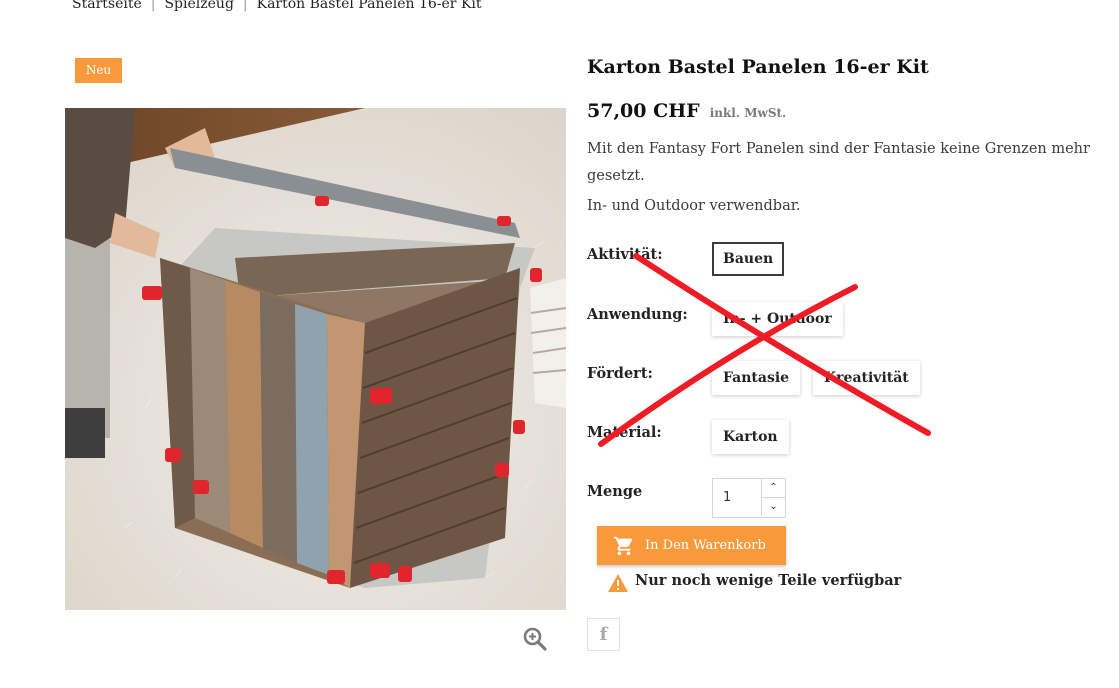  I want to click on chip-kreativitaet: Kreativität, so click(866, 378).